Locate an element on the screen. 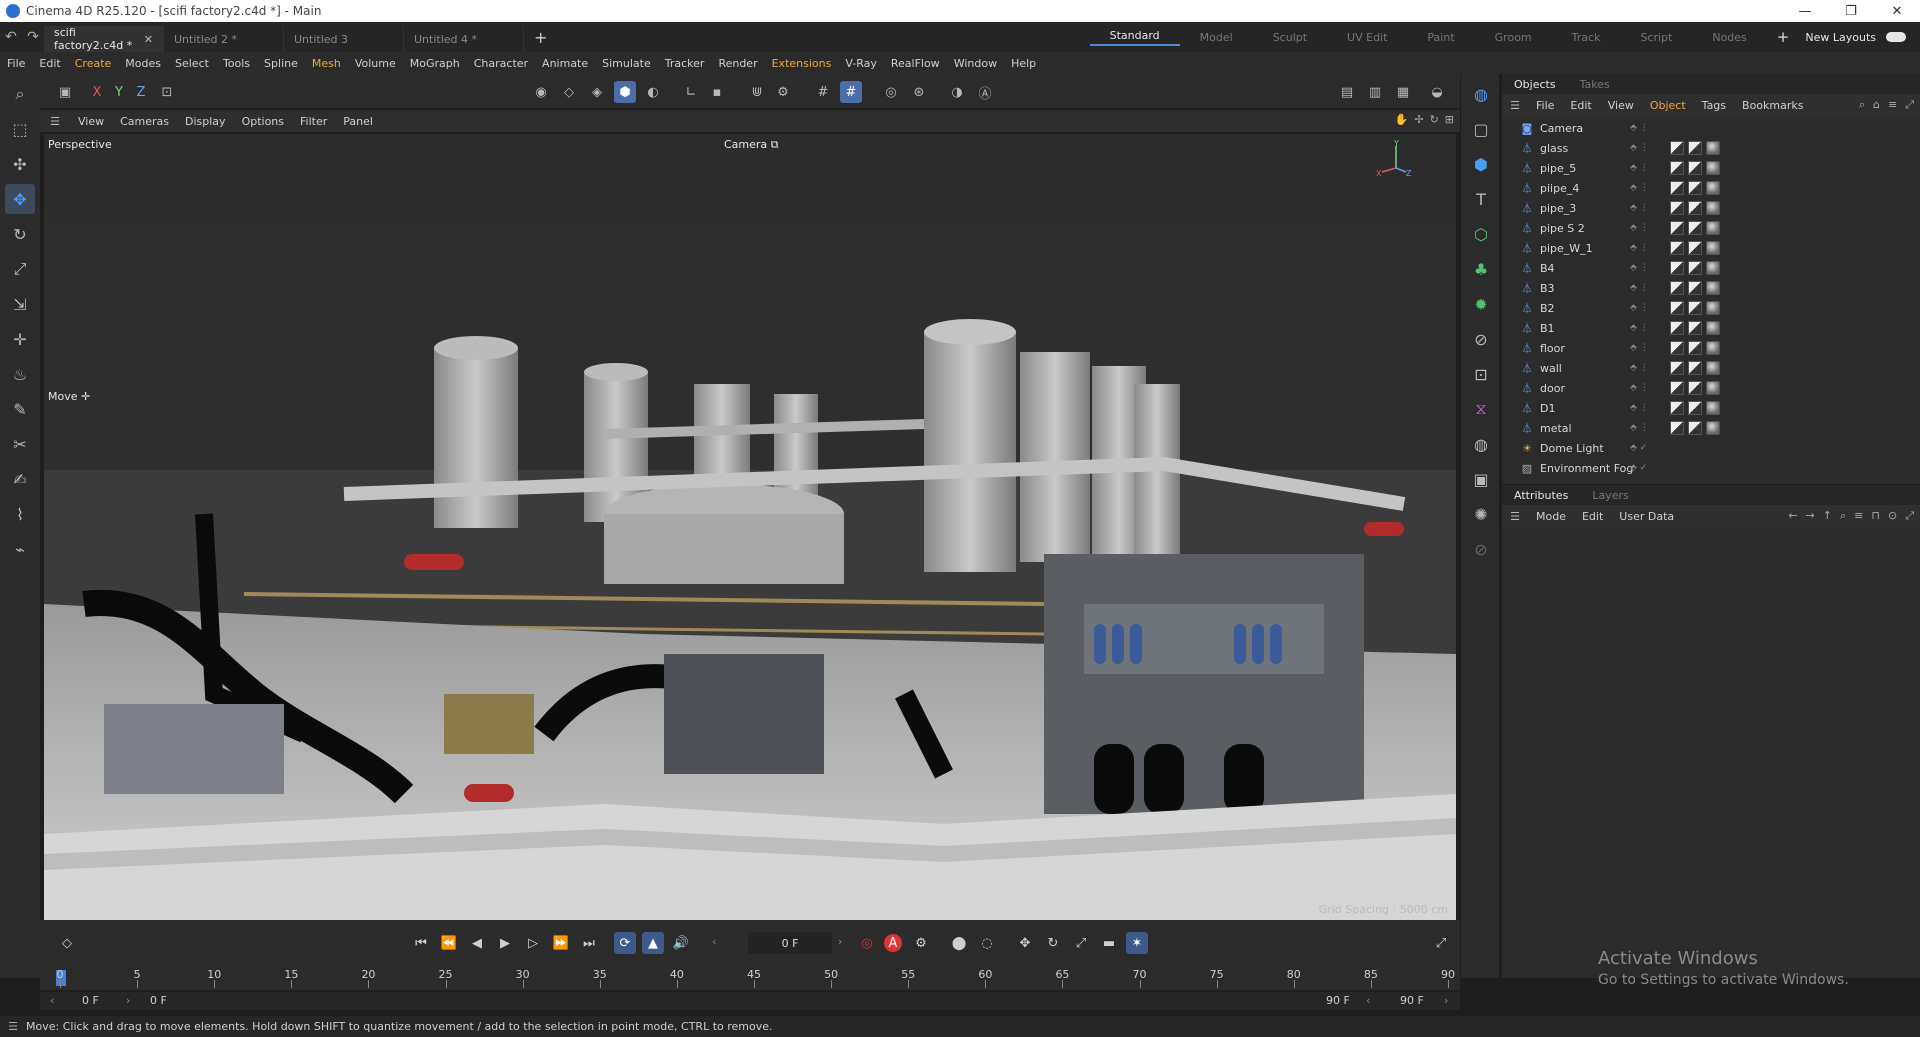 The width and height of the screenshot is (1920, 1037). render-settings-icon: ◒ is located at coordinates (1437, 92).